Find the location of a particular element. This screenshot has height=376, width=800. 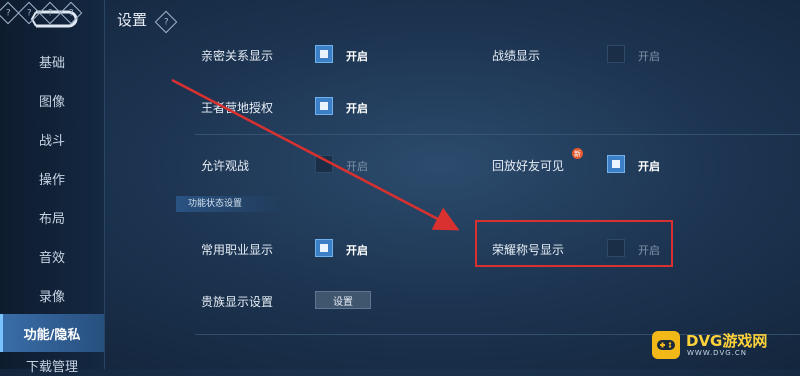

watermark-url: WWW.DVG.CN is located at coordinates (717, 353).